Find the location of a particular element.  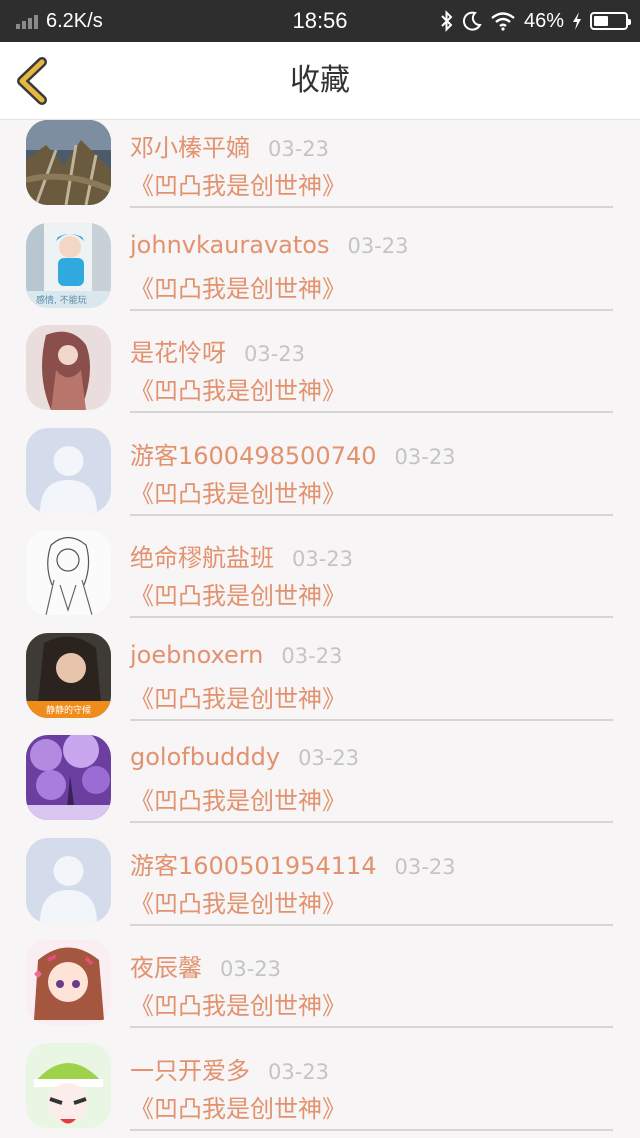

username: golofbudddy is located at coordinates (205, 757).